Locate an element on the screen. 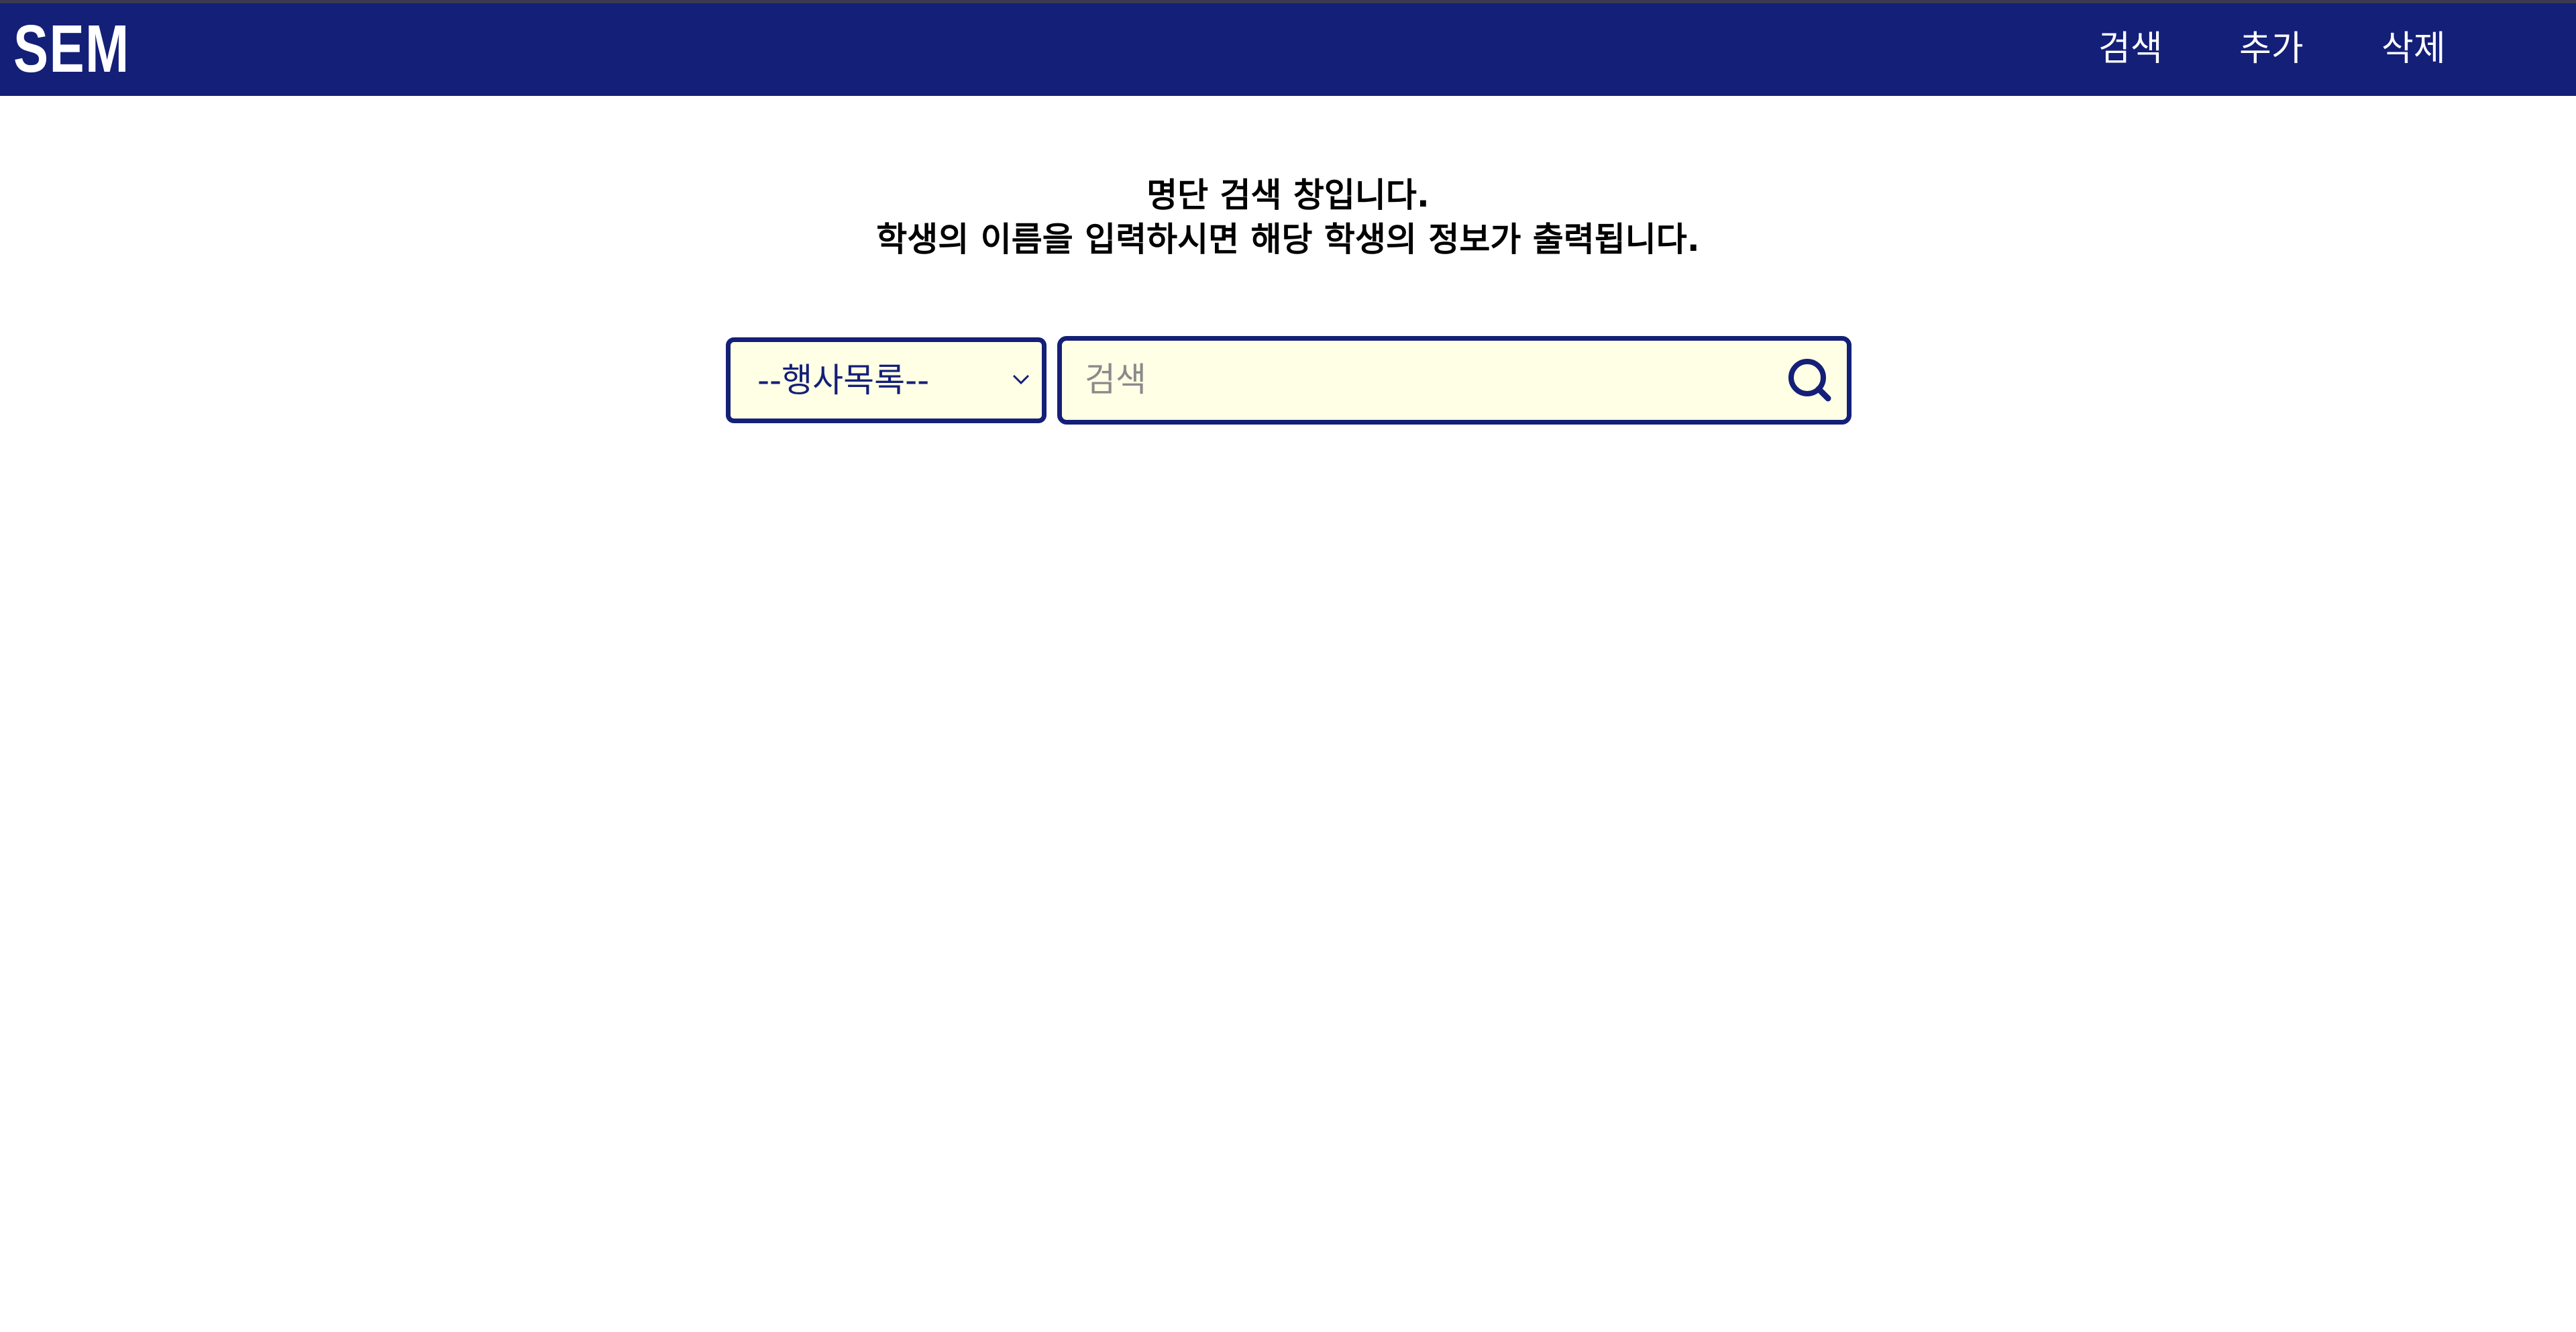  search-field-container is located at coordinates (1454, 381).